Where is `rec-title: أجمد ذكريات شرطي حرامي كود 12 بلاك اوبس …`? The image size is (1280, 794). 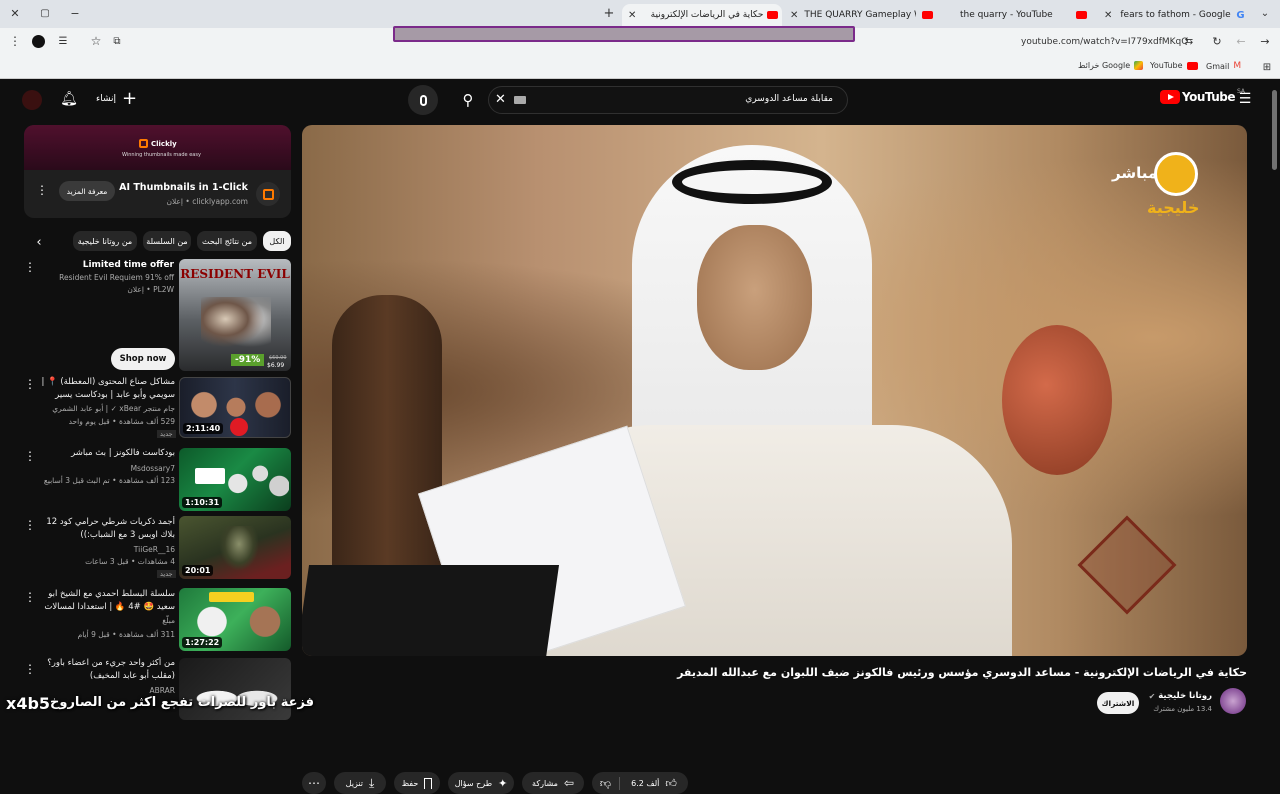 rec-title: أجمد ذكريات شرطي حرامي كود 12 بلاك اوبس … is located at coordinates (107, 529).